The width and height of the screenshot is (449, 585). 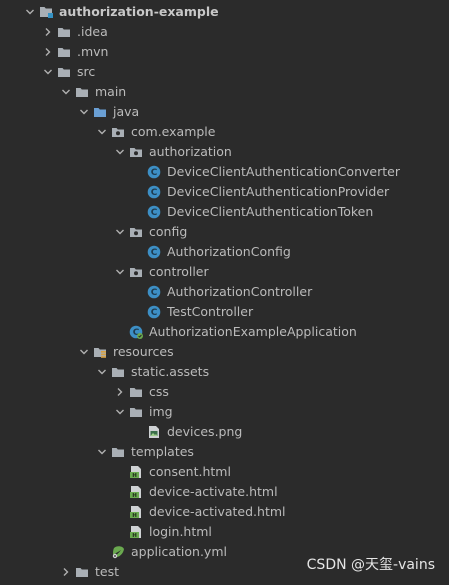 I want to click on tree-node-authorizationconfig: C AuthorizationConfig, so click(x=224, y=252).